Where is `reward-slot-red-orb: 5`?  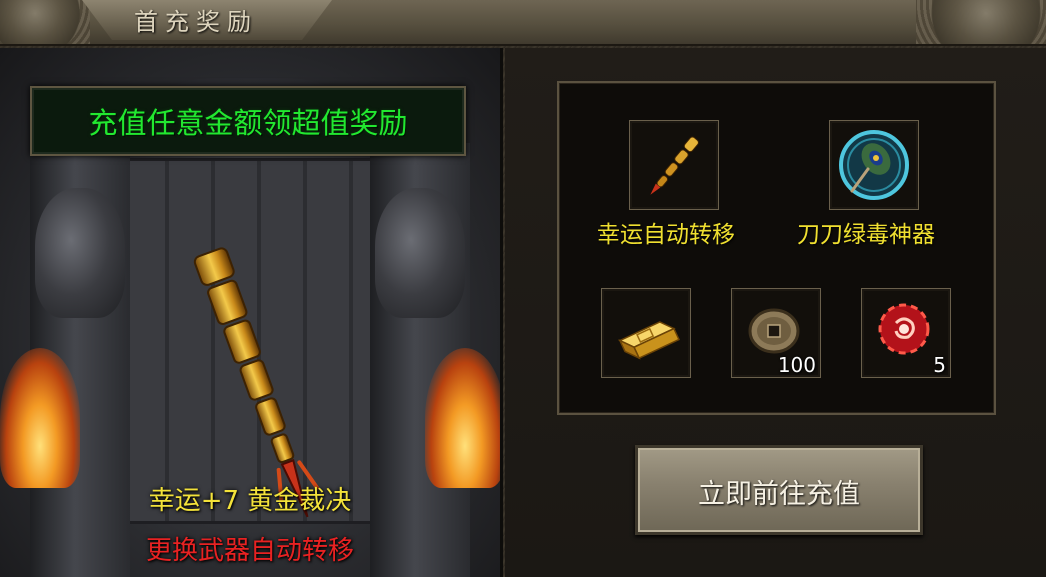
reward-slot-red-orb: 5 is located at coordinates (906, 333).